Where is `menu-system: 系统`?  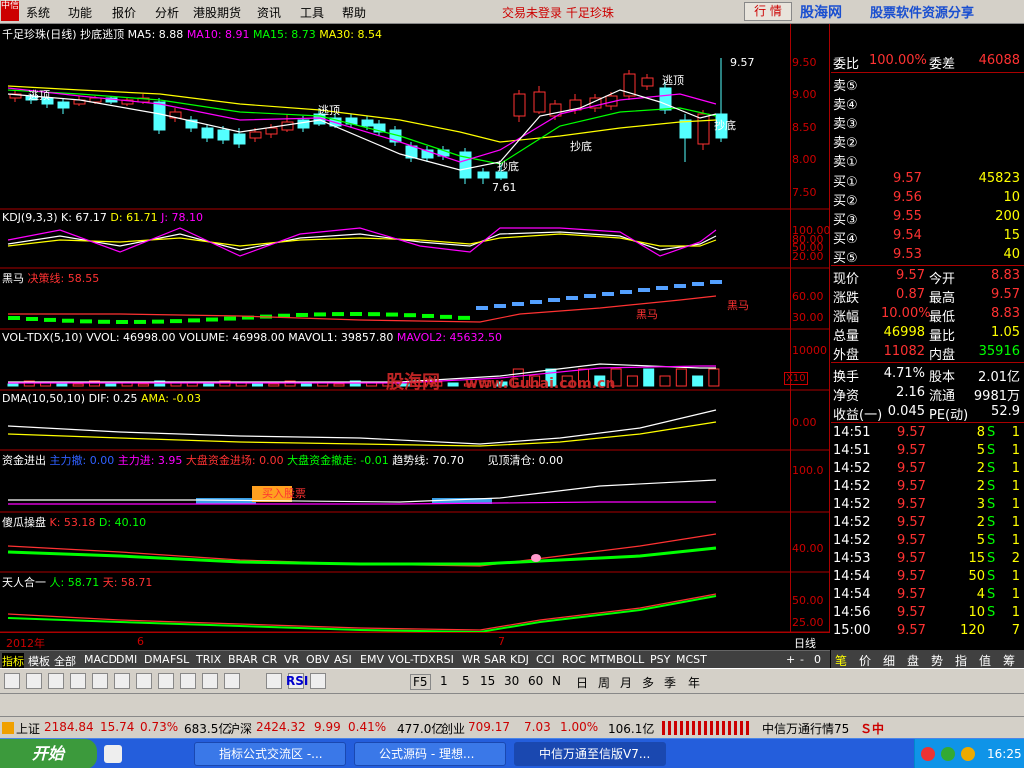 menu-system: 系统 is located at coordinates (38, 12).